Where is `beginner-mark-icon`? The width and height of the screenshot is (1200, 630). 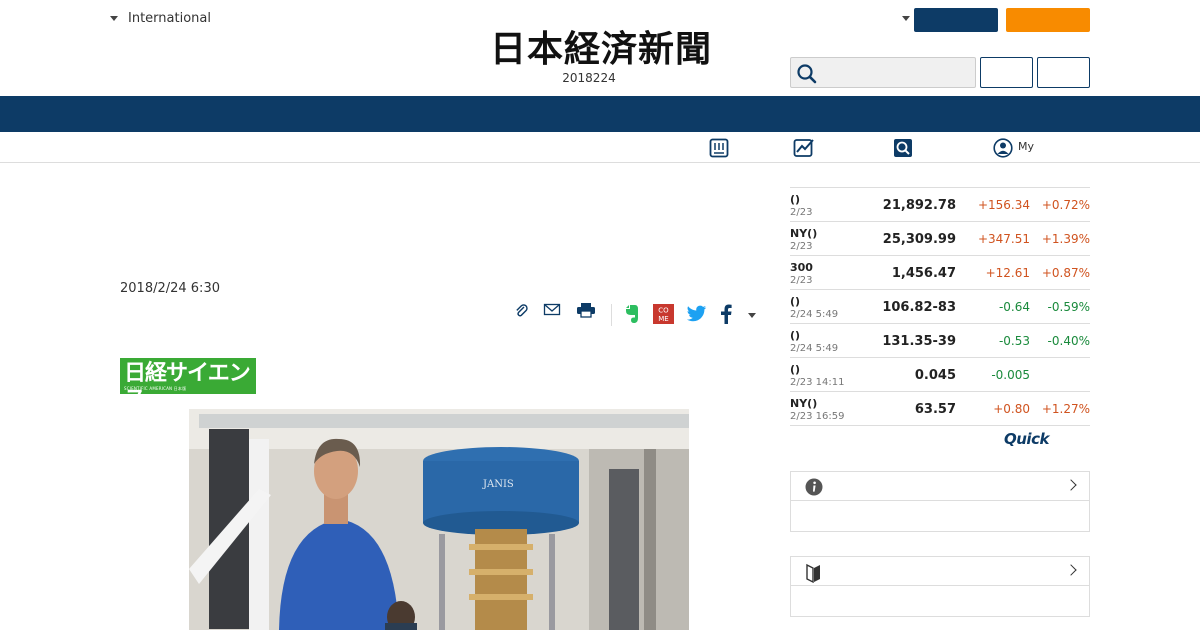
beginner-mark-icon is located at coordinates (813, 573).